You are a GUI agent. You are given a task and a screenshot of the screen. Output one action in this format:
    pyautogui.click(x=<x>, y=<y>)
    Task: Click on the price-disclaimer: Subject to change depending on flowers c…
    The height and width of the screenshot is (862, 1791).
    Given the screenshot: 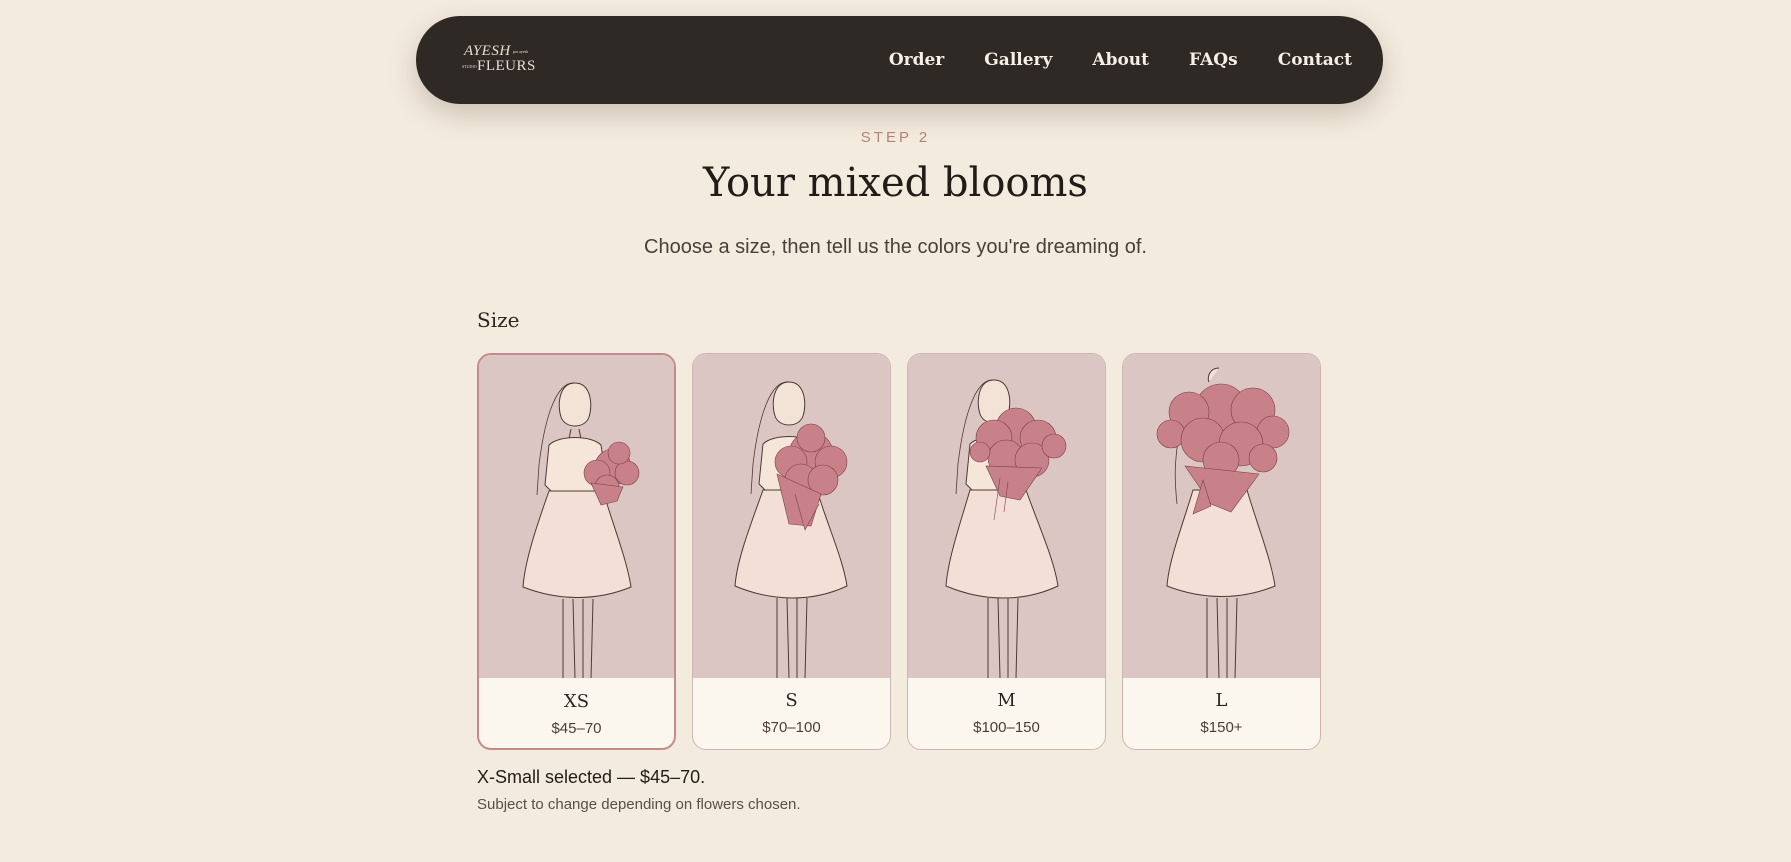 What is the action you would take?
    pyautogui.click(x=639, y=804)
    